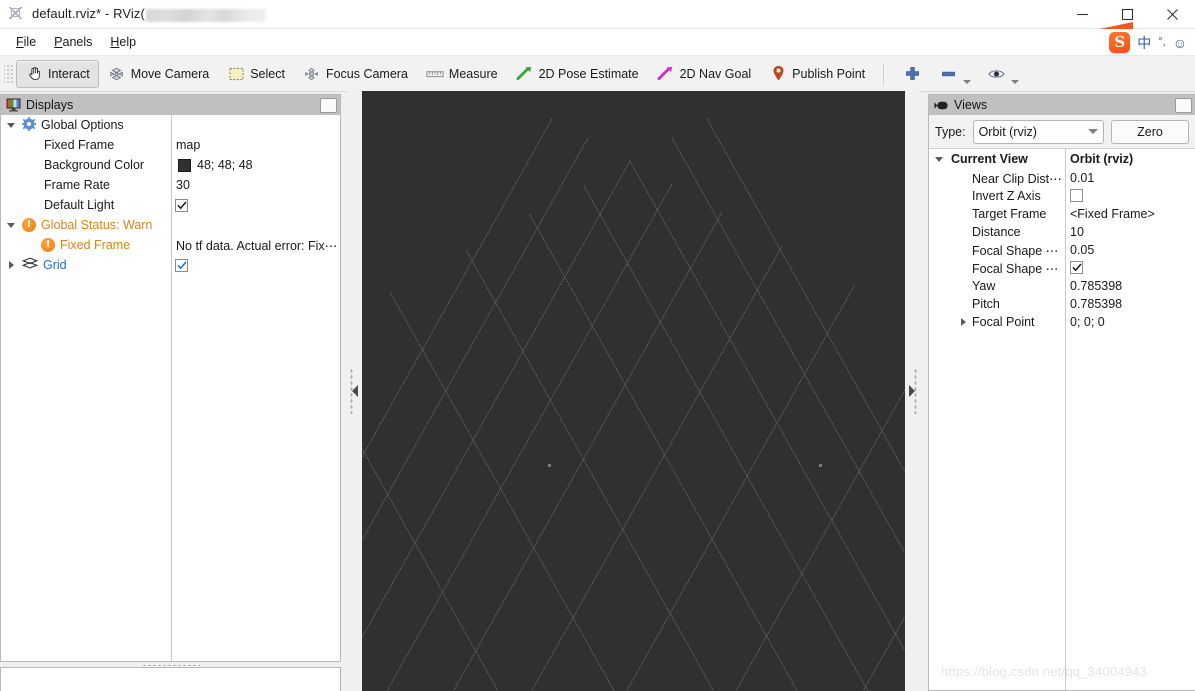 Image resolution: width=1195 pixels, height=691 pixels. What do you see at coordinates (26, 42) in the screenshot?
I see `menu-file: FFileile` at bounding box center [26, 42].